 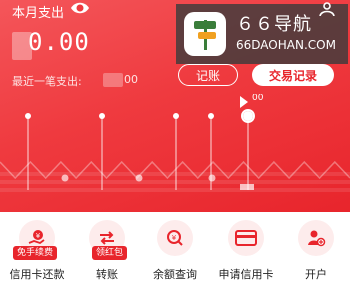 I want to click on service-badge: 领红包, so click(x=110, y=253).